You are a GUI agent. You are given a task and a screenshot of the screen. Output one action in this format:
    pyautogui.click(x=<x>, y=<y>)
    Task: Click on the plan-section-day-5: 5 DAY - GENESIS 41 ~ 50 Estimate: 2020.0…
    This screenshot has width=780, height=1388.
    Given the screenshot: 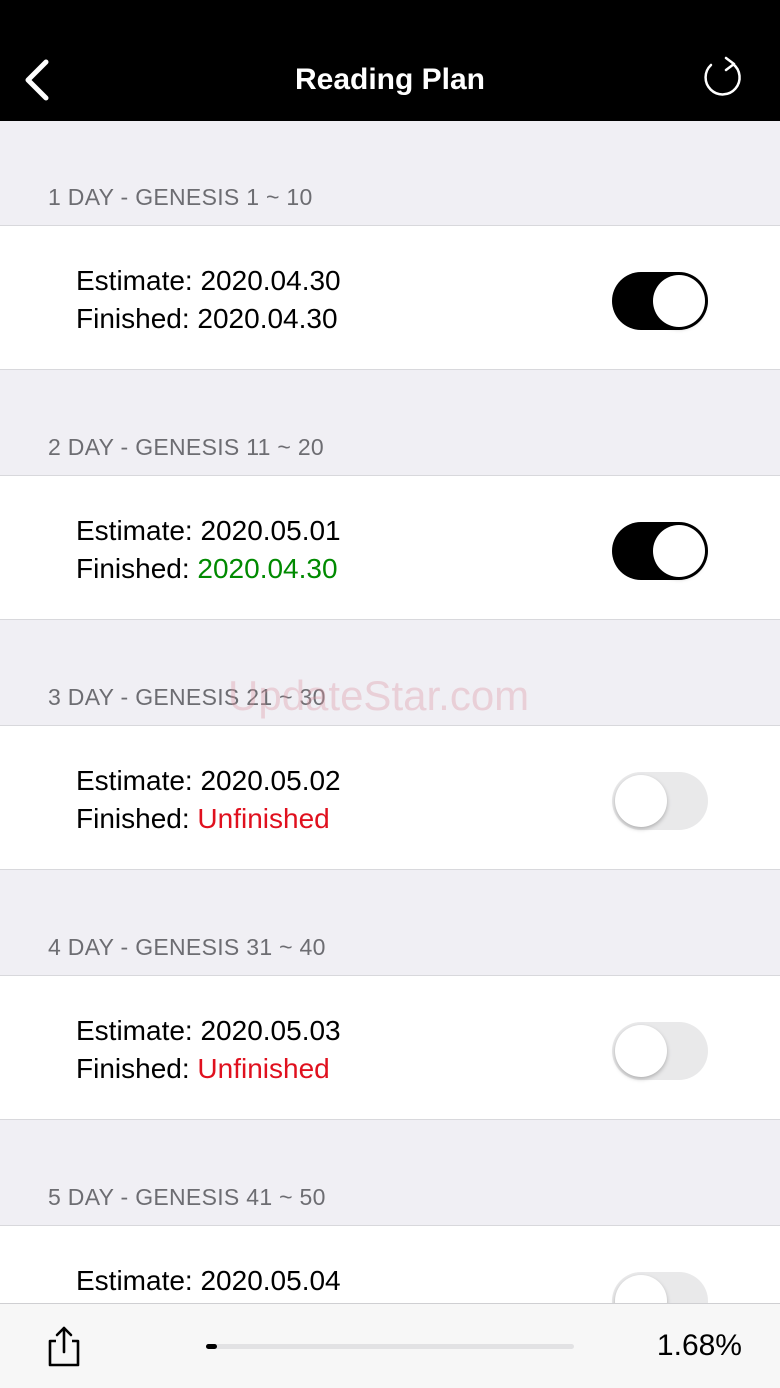 What is the action you would take?
    pyautogui.click(x=390, y=1212)
    